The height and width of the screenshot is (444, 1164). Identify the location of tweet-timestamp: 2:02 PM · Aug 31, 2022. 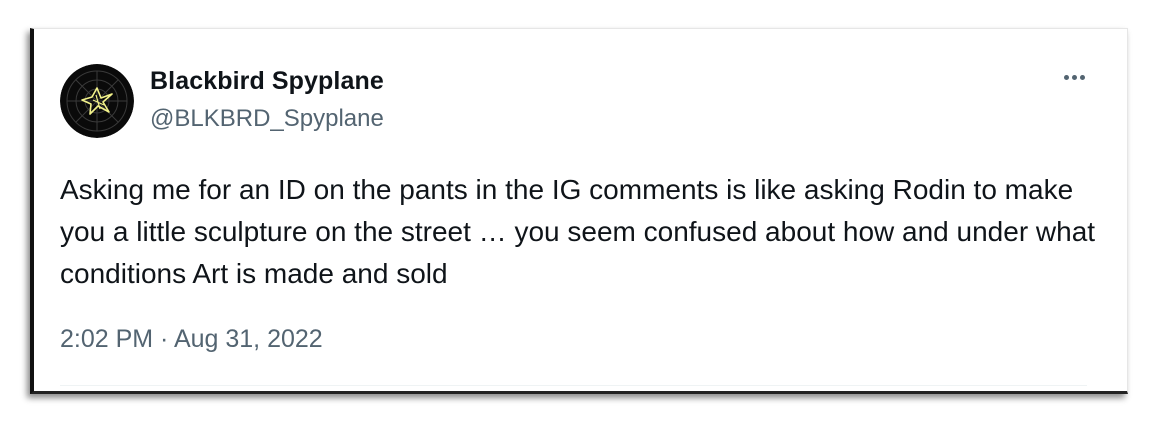
(191, 339).